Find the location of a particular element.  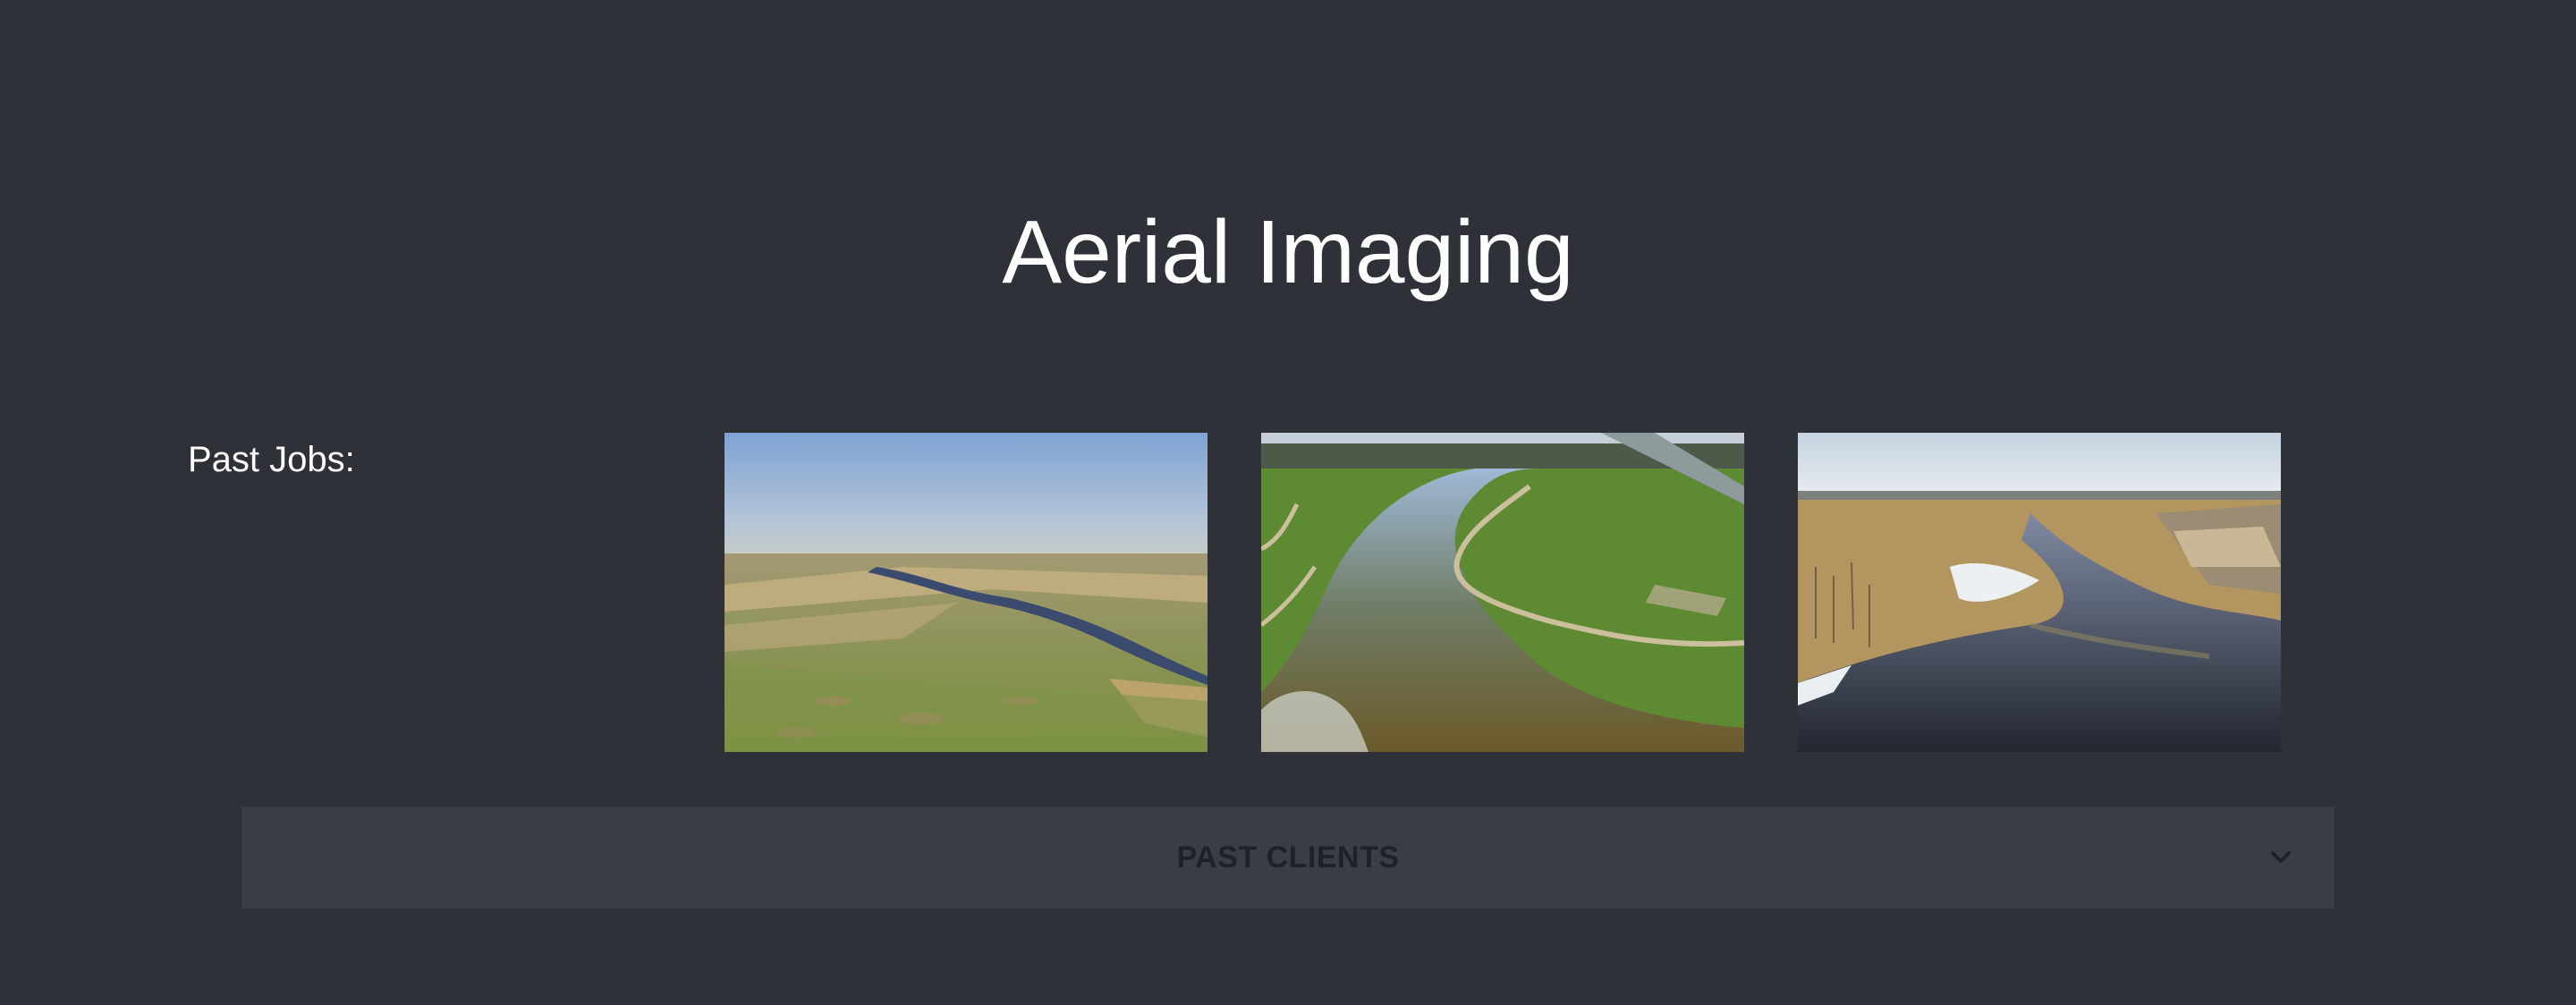

past-clients-label: PAST CLIENTS is located at coordinates (1288, 857).